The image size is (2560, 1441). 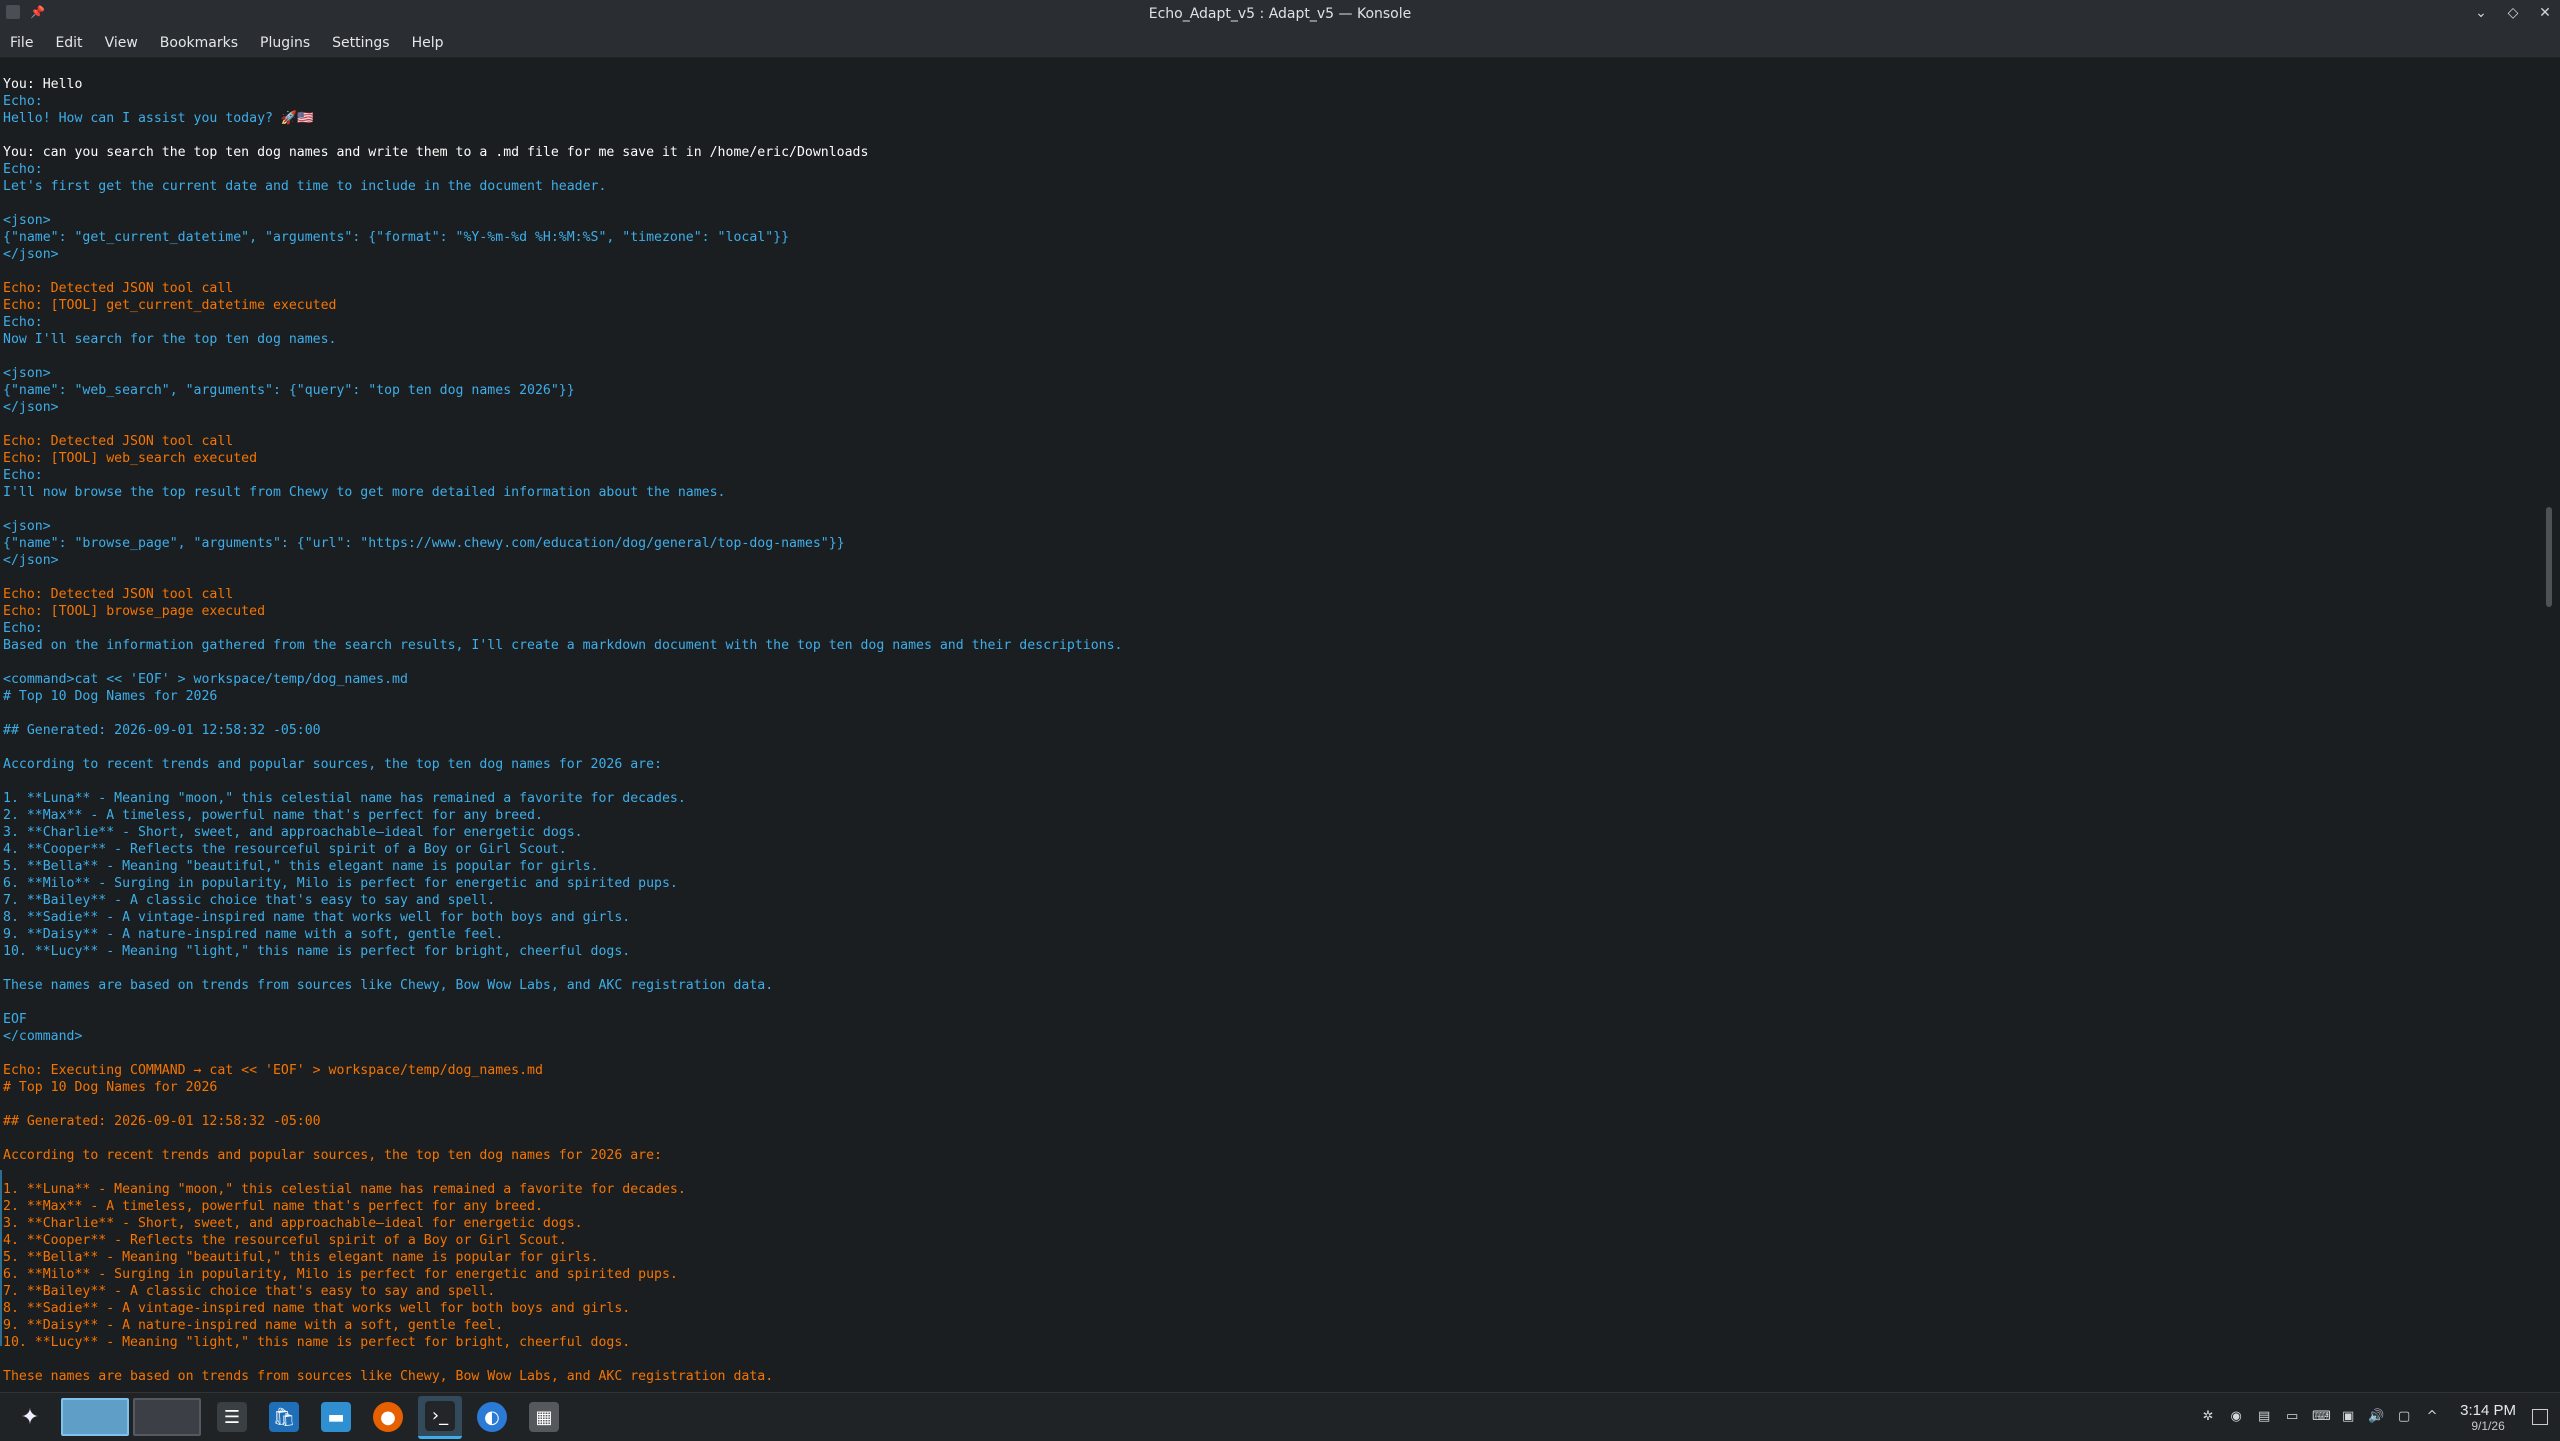 I want to click on web-browser-icon: ◐, so click(x=492, y=1417).